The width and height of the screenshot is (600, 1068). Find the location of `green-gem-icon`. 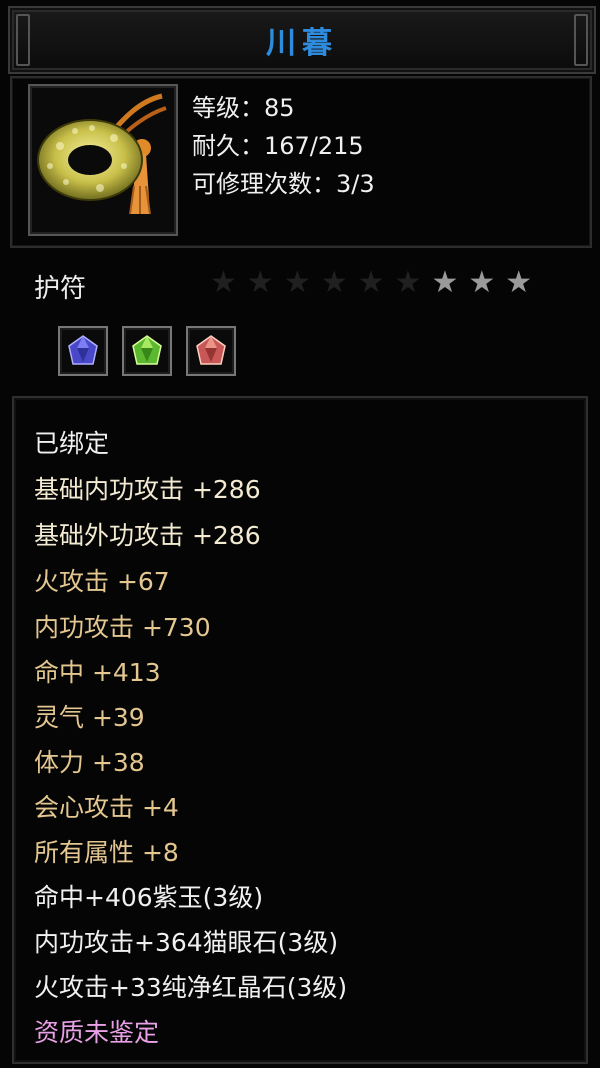

green-gem-icon is located at coordinates (147, 350).